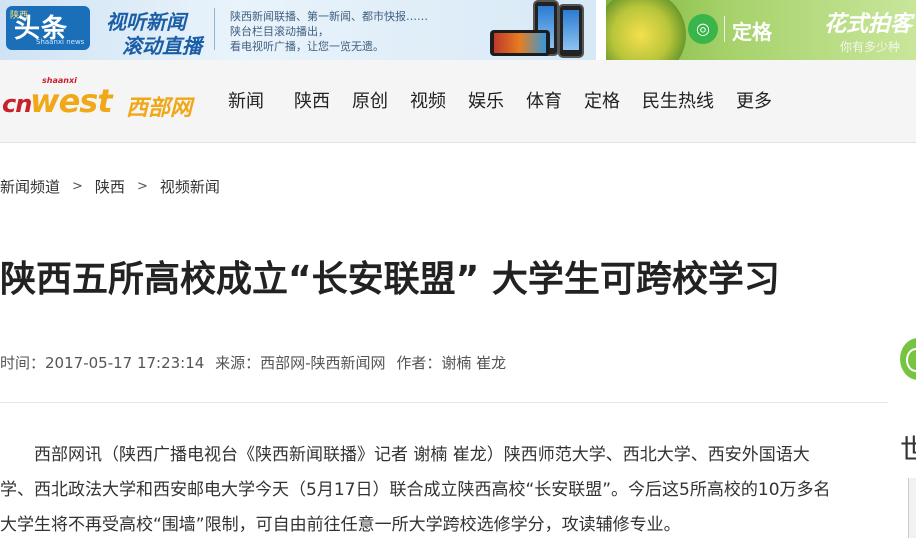 The image size is (916, 553). What do you see at coordinates (752, 32) in the screenshot?
I see `dingge-brand: 定格` at bounding box center [752, 32].